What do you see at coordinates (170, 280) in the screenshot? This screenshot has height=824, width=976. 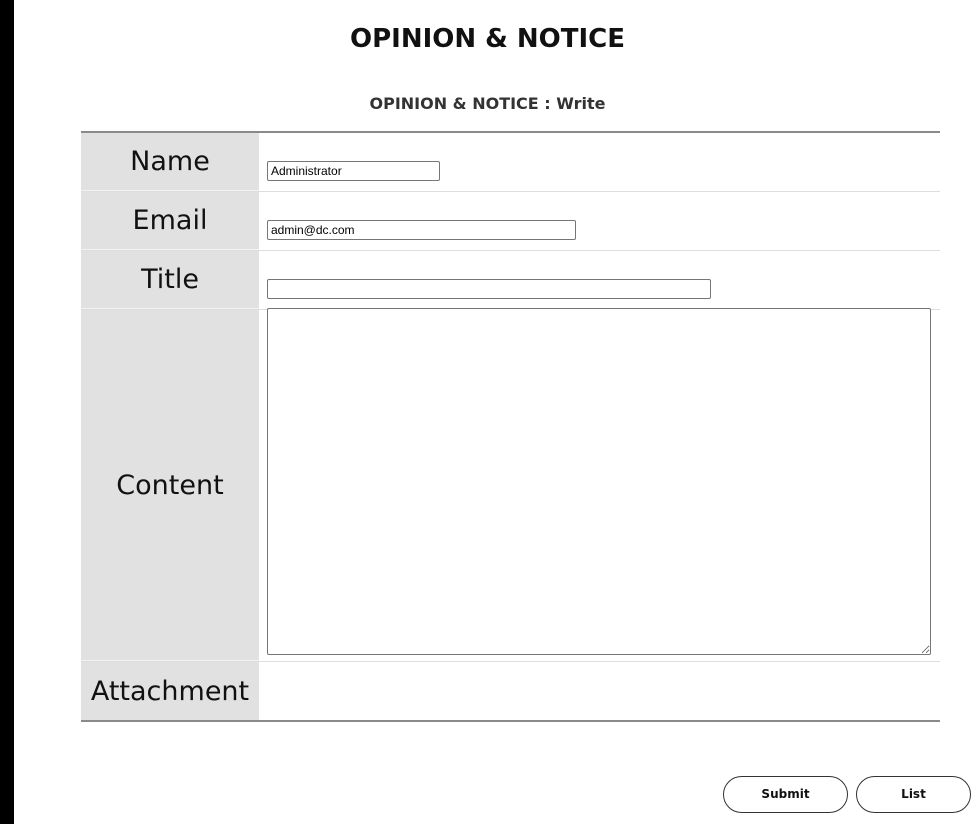 I see `title-label: Title` at bounding box center [170, 280].